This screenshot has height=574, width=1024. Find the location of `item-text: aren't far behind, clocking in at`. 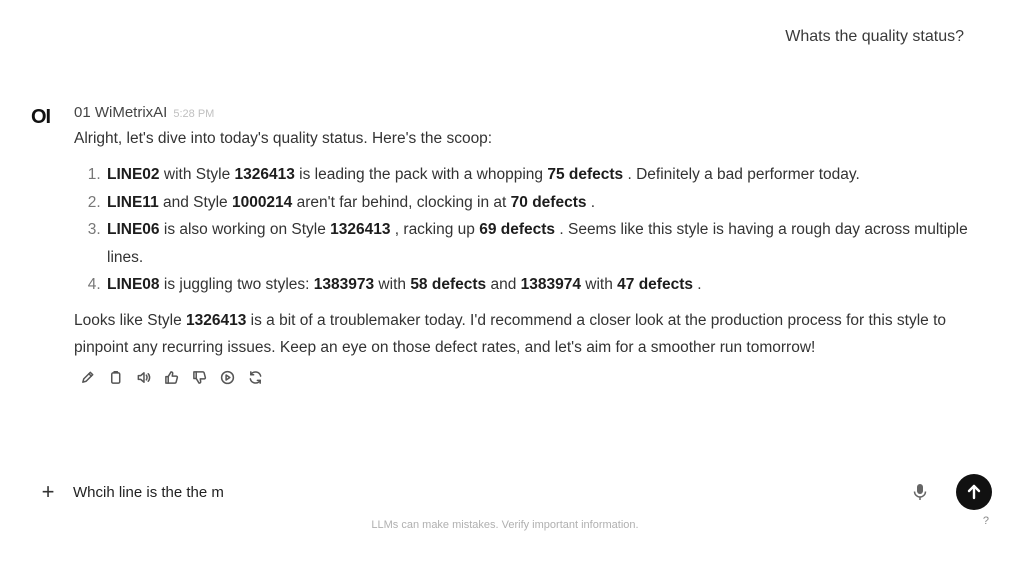

item-text: aren't far behind, clocking in at is located at coordinates (401, 202).